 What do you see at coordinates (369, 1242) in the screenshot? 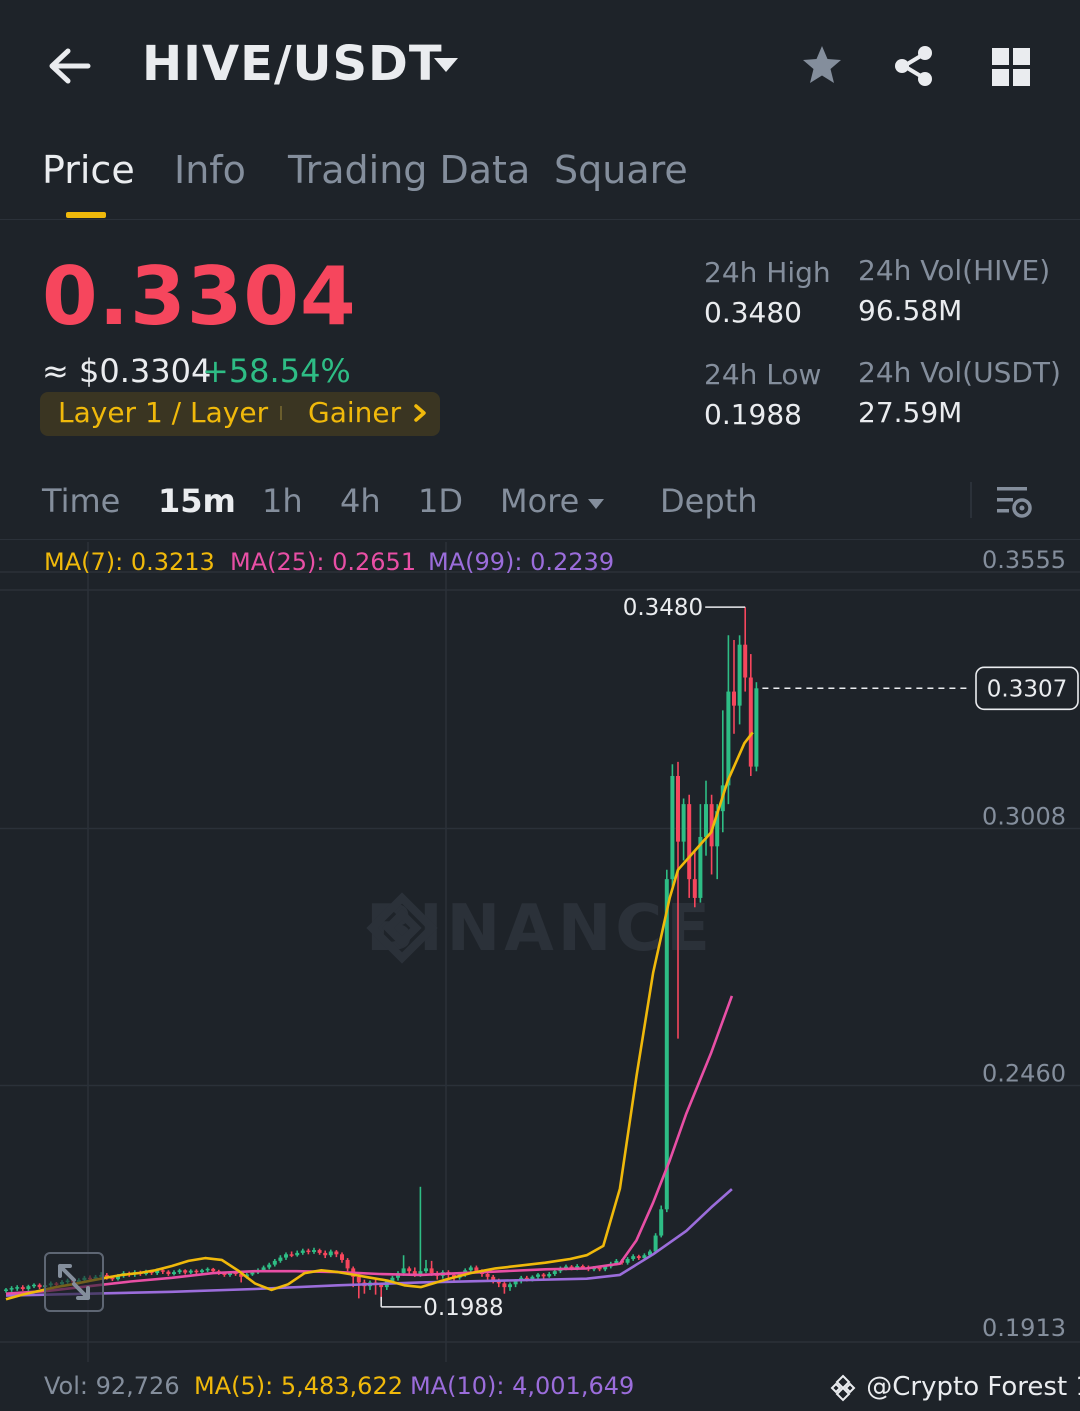
I see `ma99-line` at bounding box center [369, 1242].